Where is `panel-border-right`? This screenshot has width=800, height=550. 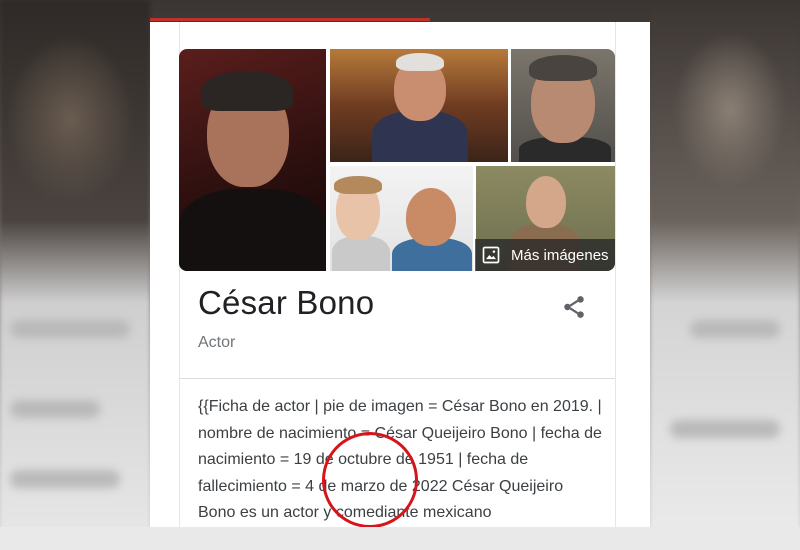 panel-border-right is located at coordinates (615, 274).